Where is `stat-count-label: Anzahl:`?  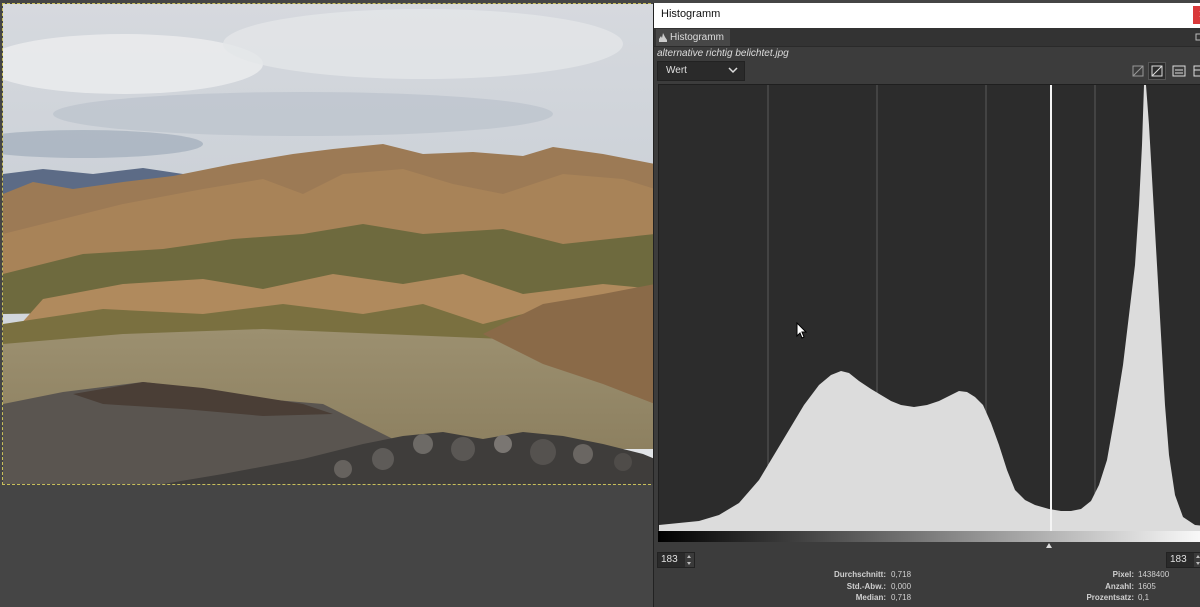 stat-count-label: Anzahl: is located at coordinates (1119, 586).